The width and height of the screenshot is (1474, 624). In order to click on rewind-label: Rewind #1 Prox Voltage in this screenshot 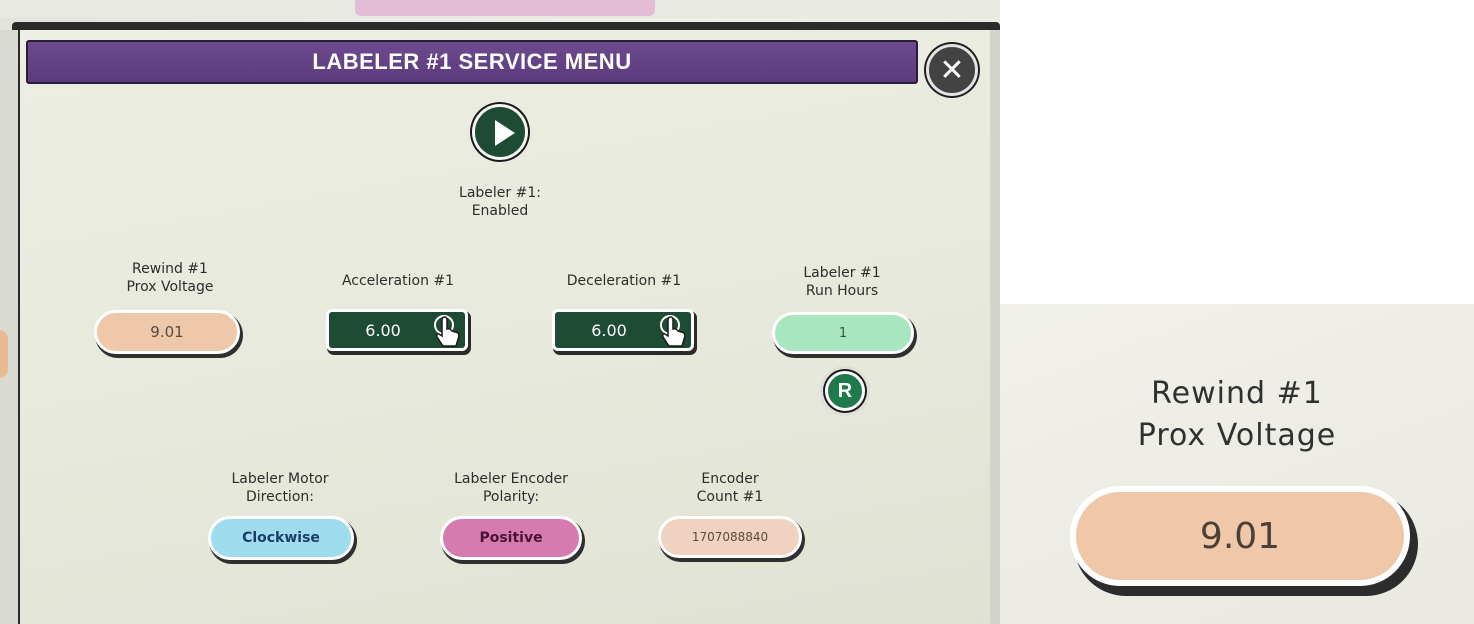, I will do `click(170, 278)`.